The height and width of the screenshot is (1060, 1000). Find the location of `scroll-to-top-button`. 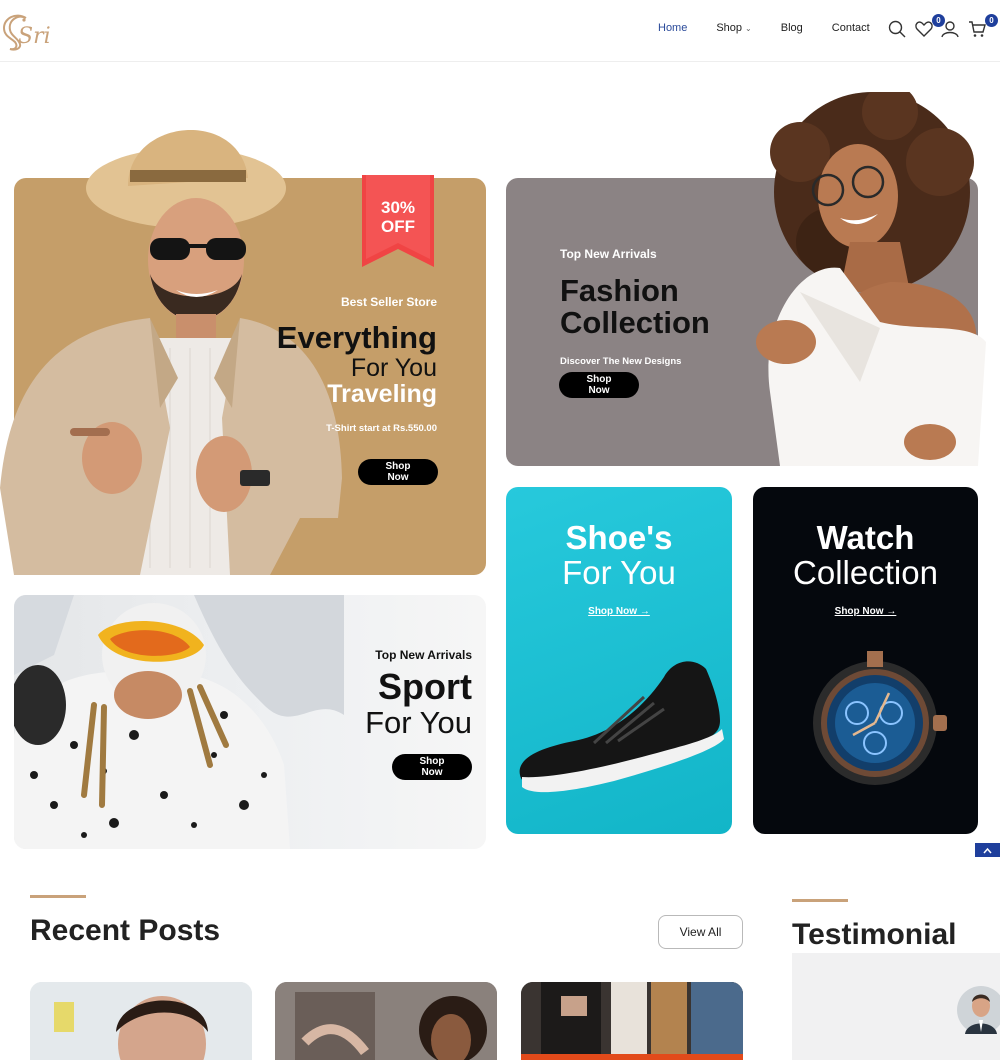

scroll-to-top-button is located at coordinates (987, 850).